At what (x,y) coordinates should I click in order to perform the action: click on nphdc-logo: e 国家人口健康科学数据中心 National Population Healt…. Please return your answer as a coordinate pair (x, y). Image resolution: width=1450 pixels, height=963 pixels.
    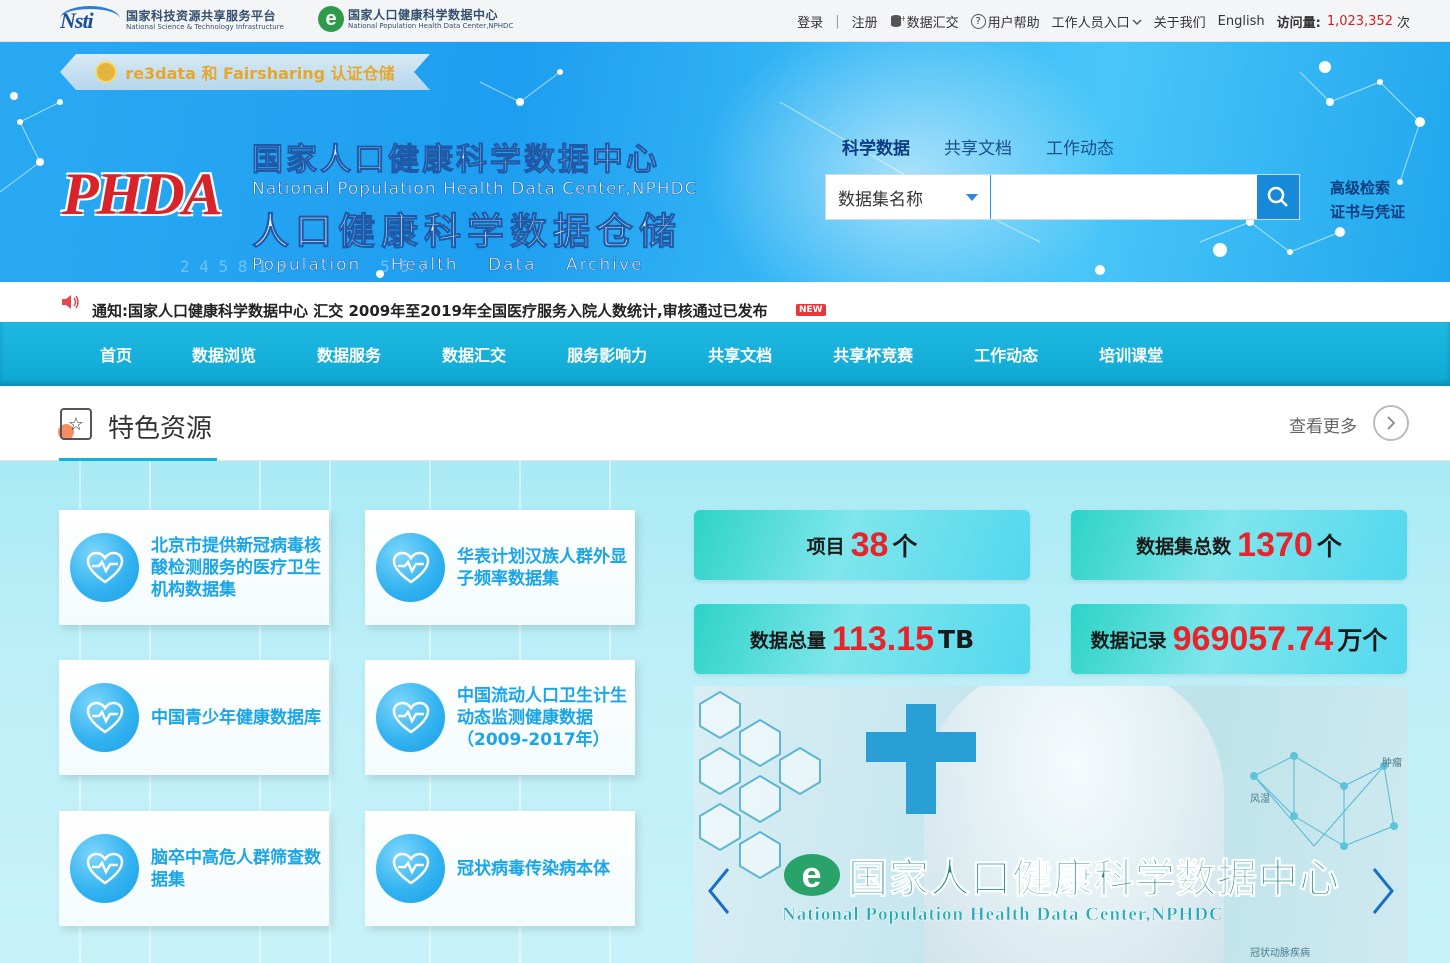
    Looking at the image, I should click on (415, 19).